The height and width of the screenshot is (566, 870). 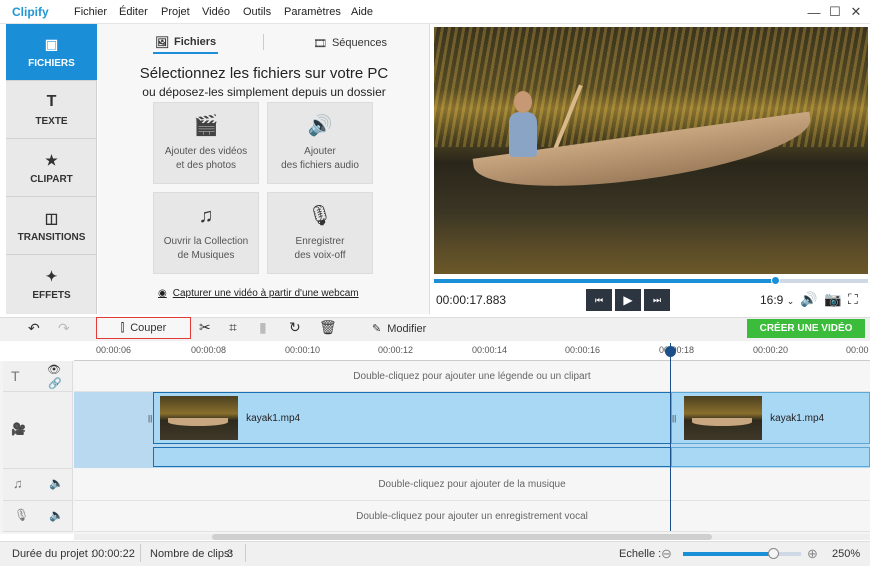 I want to click on scissors-icon: ✂, so click(x=205, y=327).